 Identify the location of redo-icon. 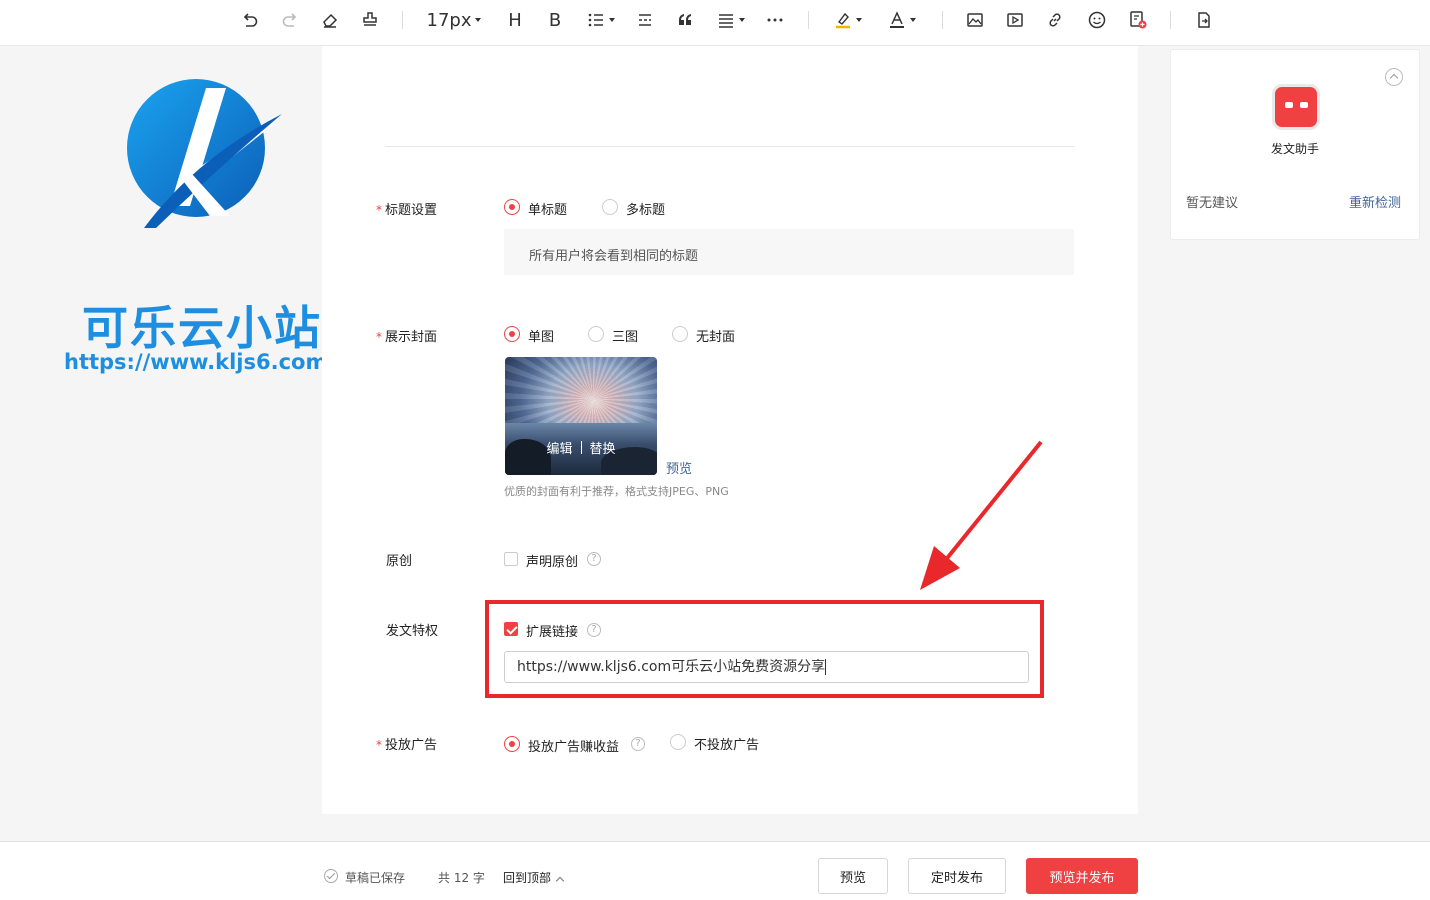
(290, 20).